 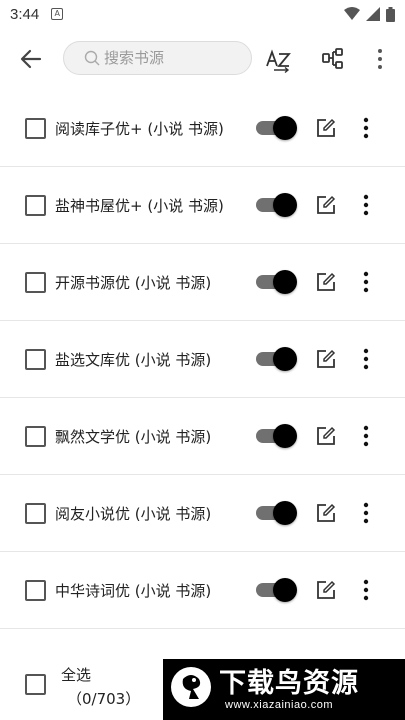 I want to click on toolbar, so click(x=202, y=58).